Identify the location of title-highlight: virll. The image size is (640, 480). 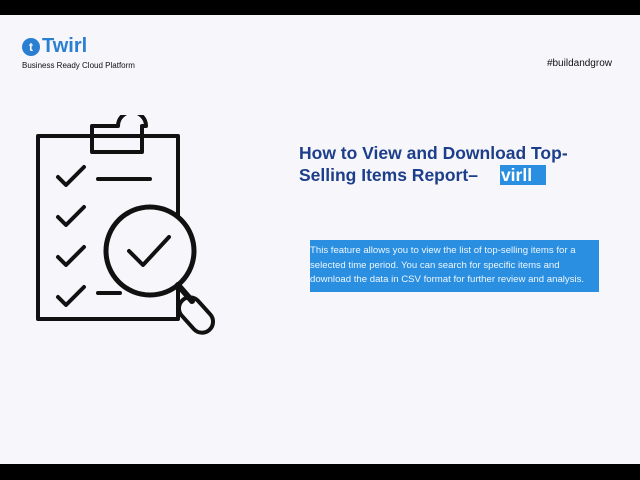
(523, 175).